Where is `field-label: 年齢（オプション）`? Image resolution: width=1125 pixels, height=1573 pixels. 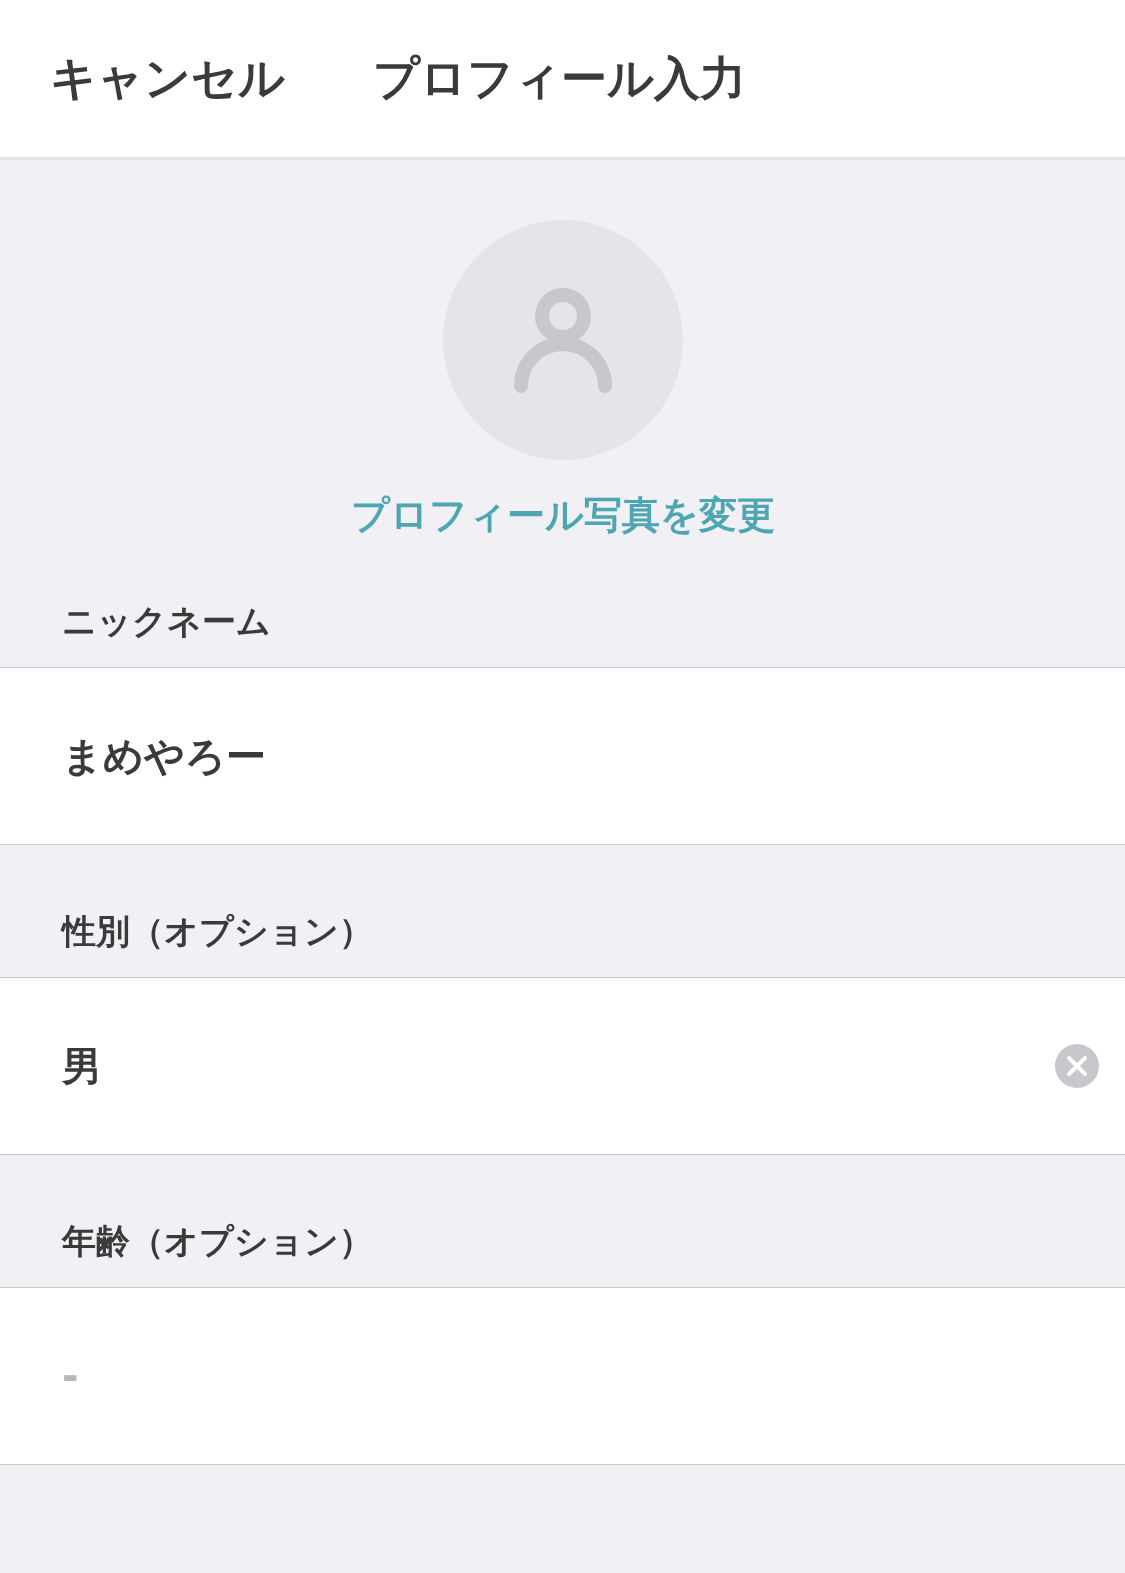 field-label: 年齢（オプション） is located at coordinates (217, 1241).